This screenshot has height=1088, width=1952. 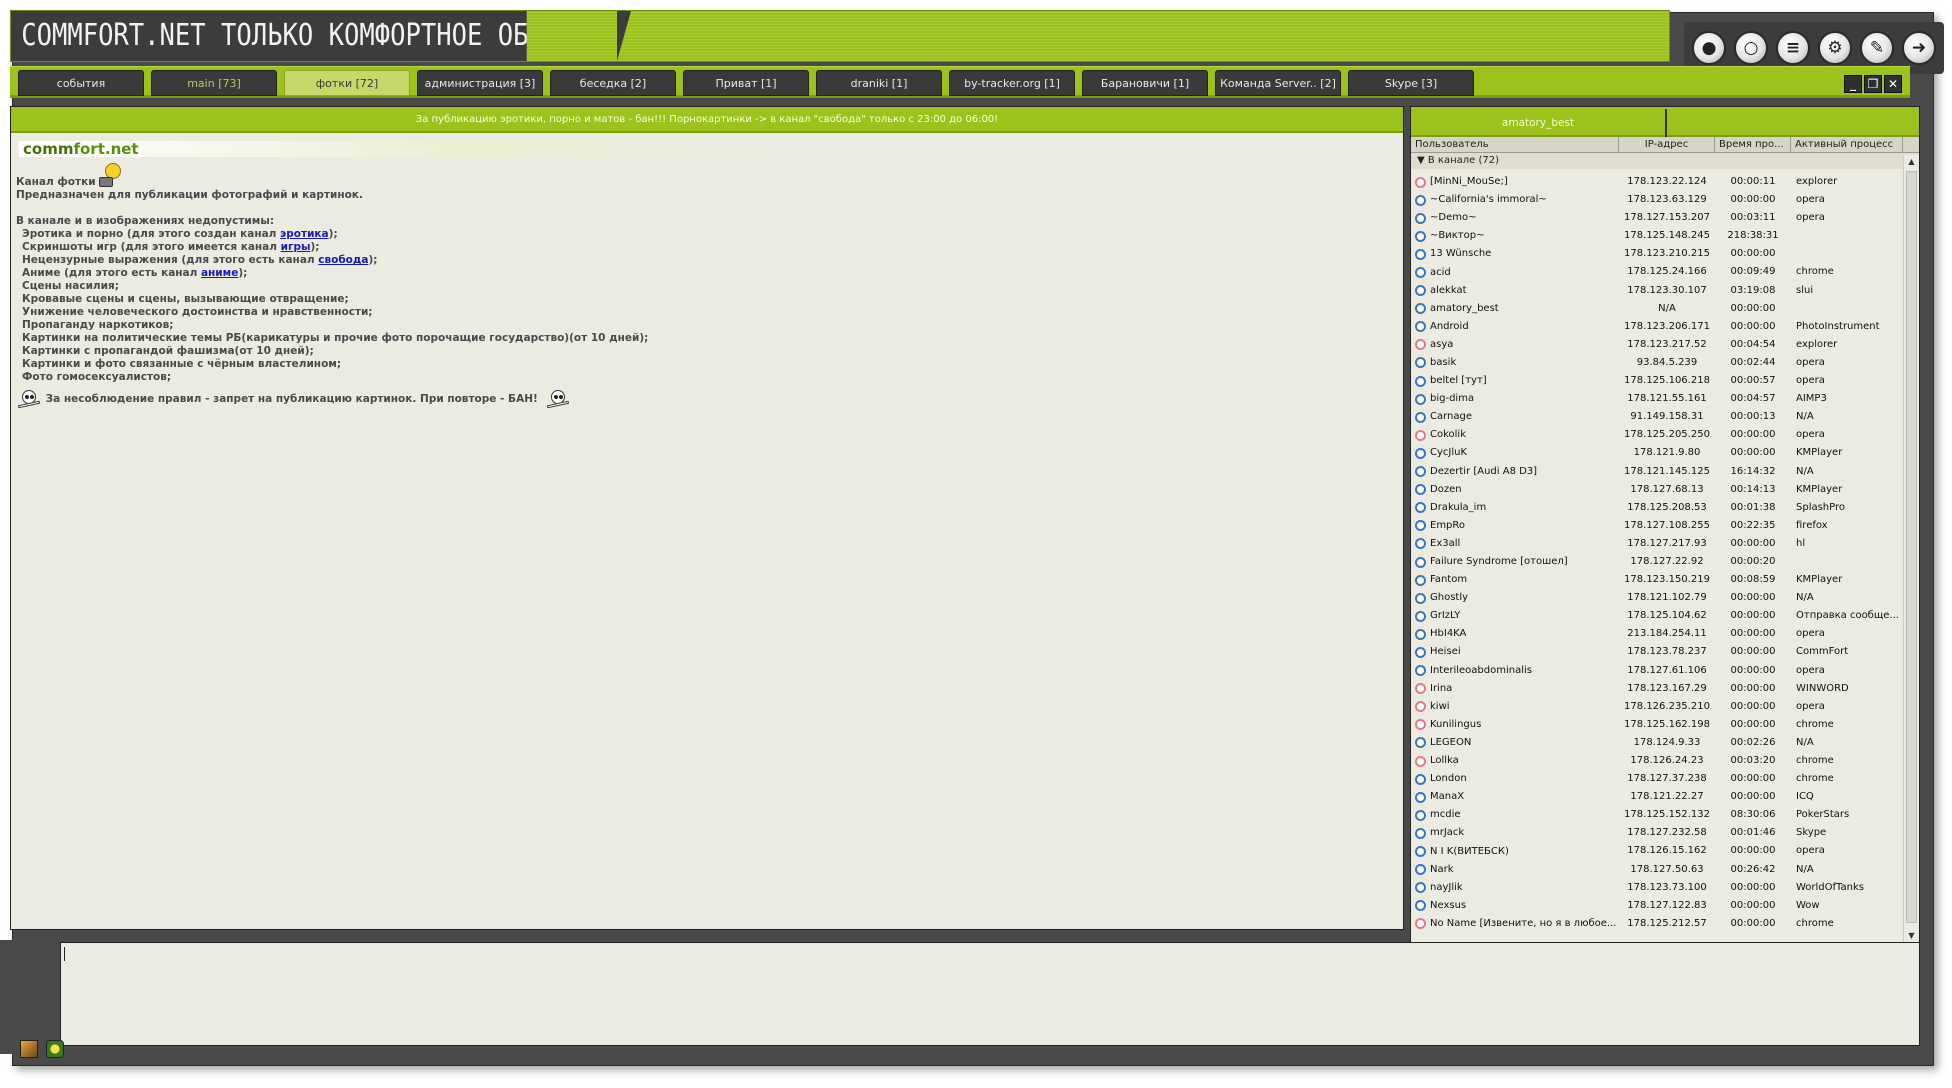 What do you see at coordinates (1819, 453) in the screenshot?
I see `user-process: KMPlayer` at bounding box center [1819, 453].